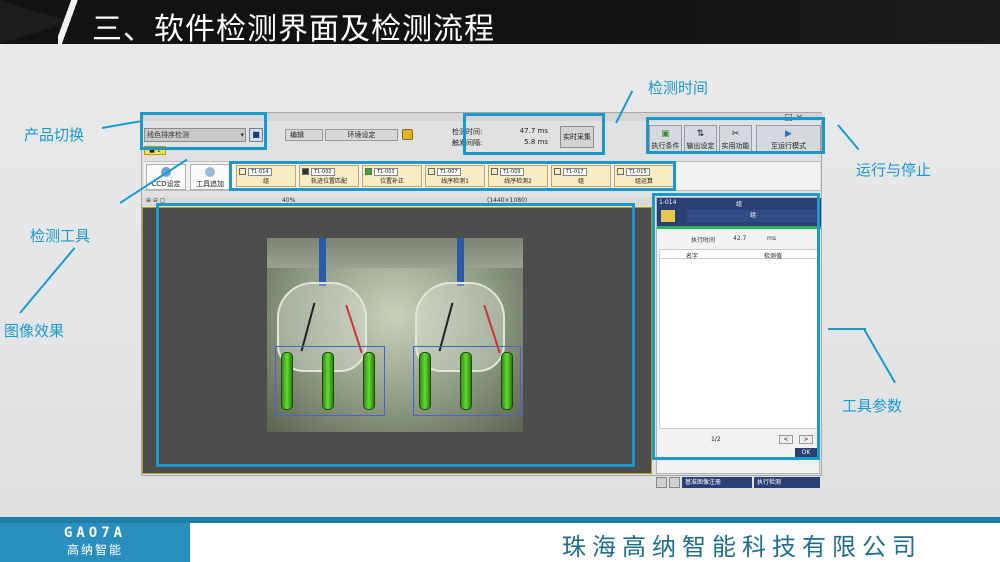  I want to click on panel-accent-line, so click(739, 227).